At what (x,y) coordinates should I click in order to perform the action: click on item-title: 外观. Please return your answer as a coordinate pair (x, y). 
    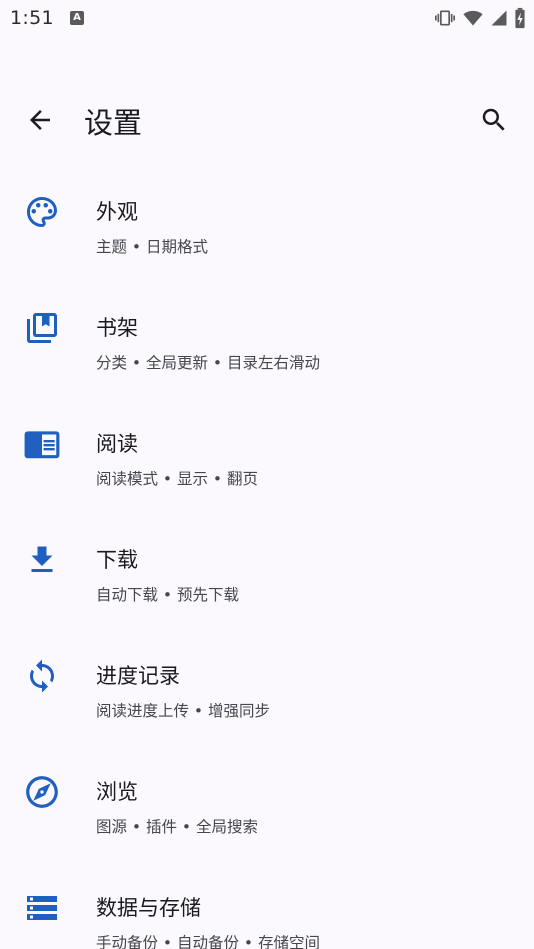
    Looking at the image, I should click on (117, 212).